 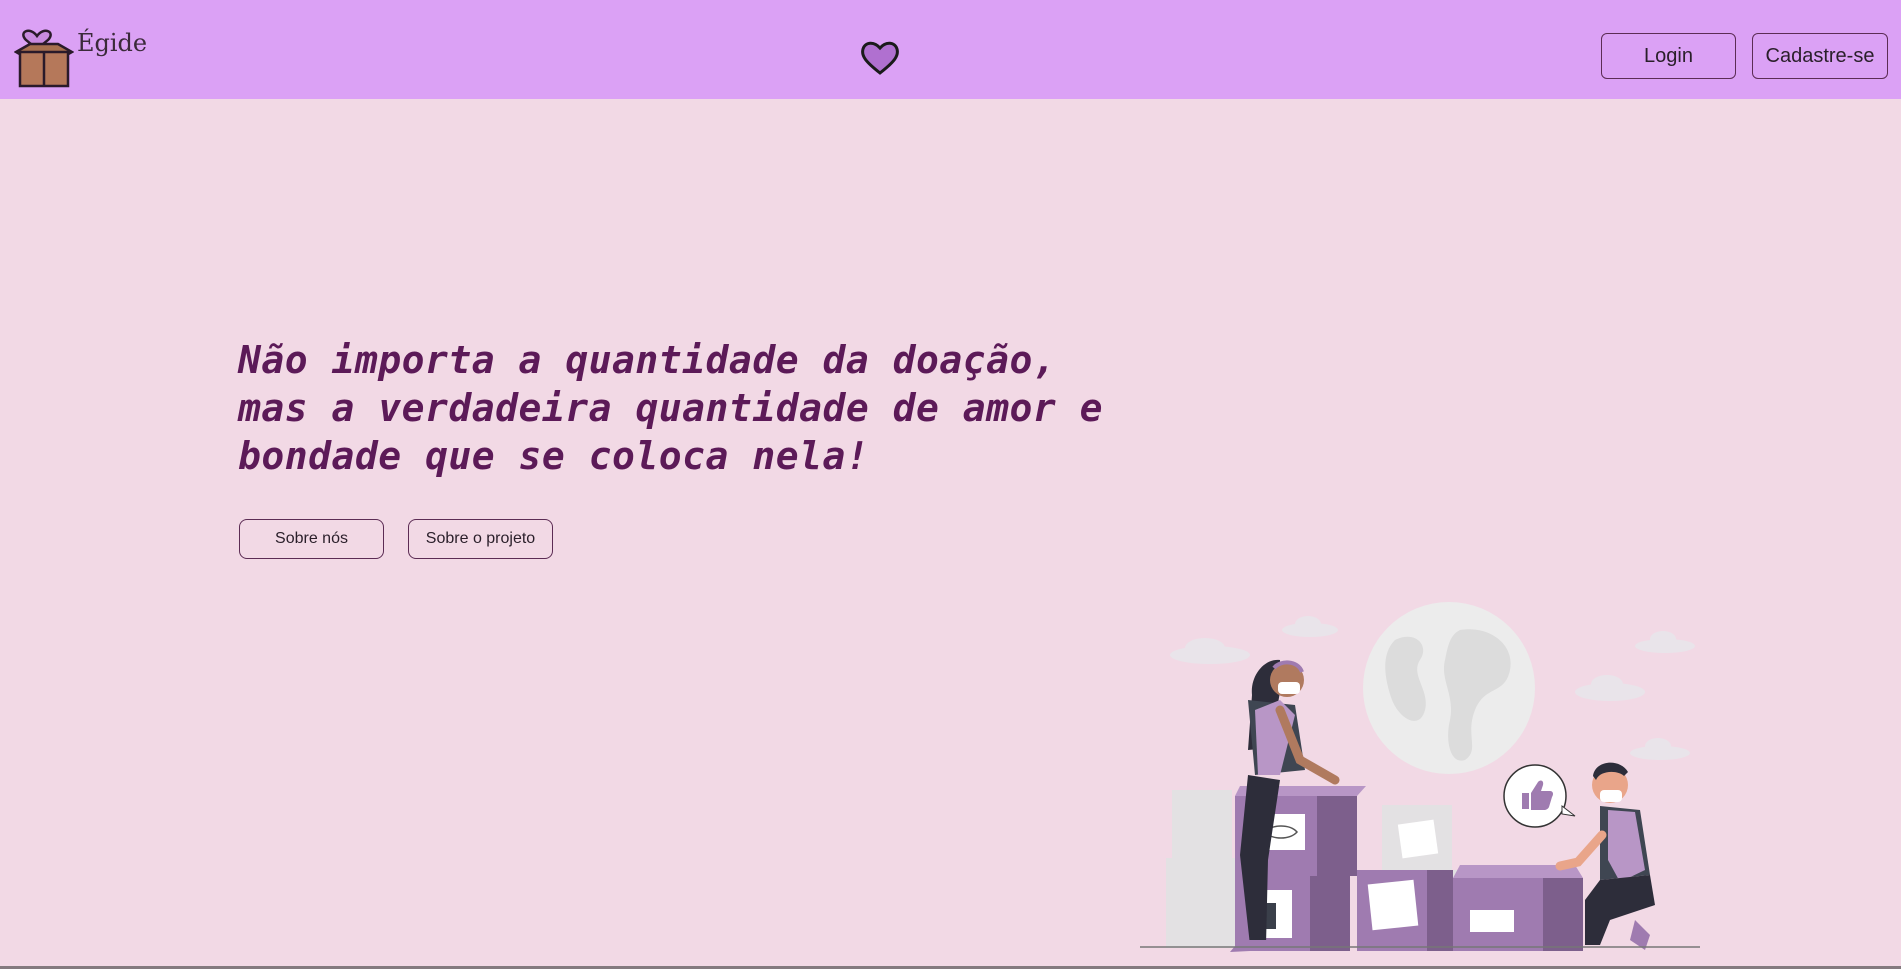 I want to click on heart-icon, so click(x=880, y=58).